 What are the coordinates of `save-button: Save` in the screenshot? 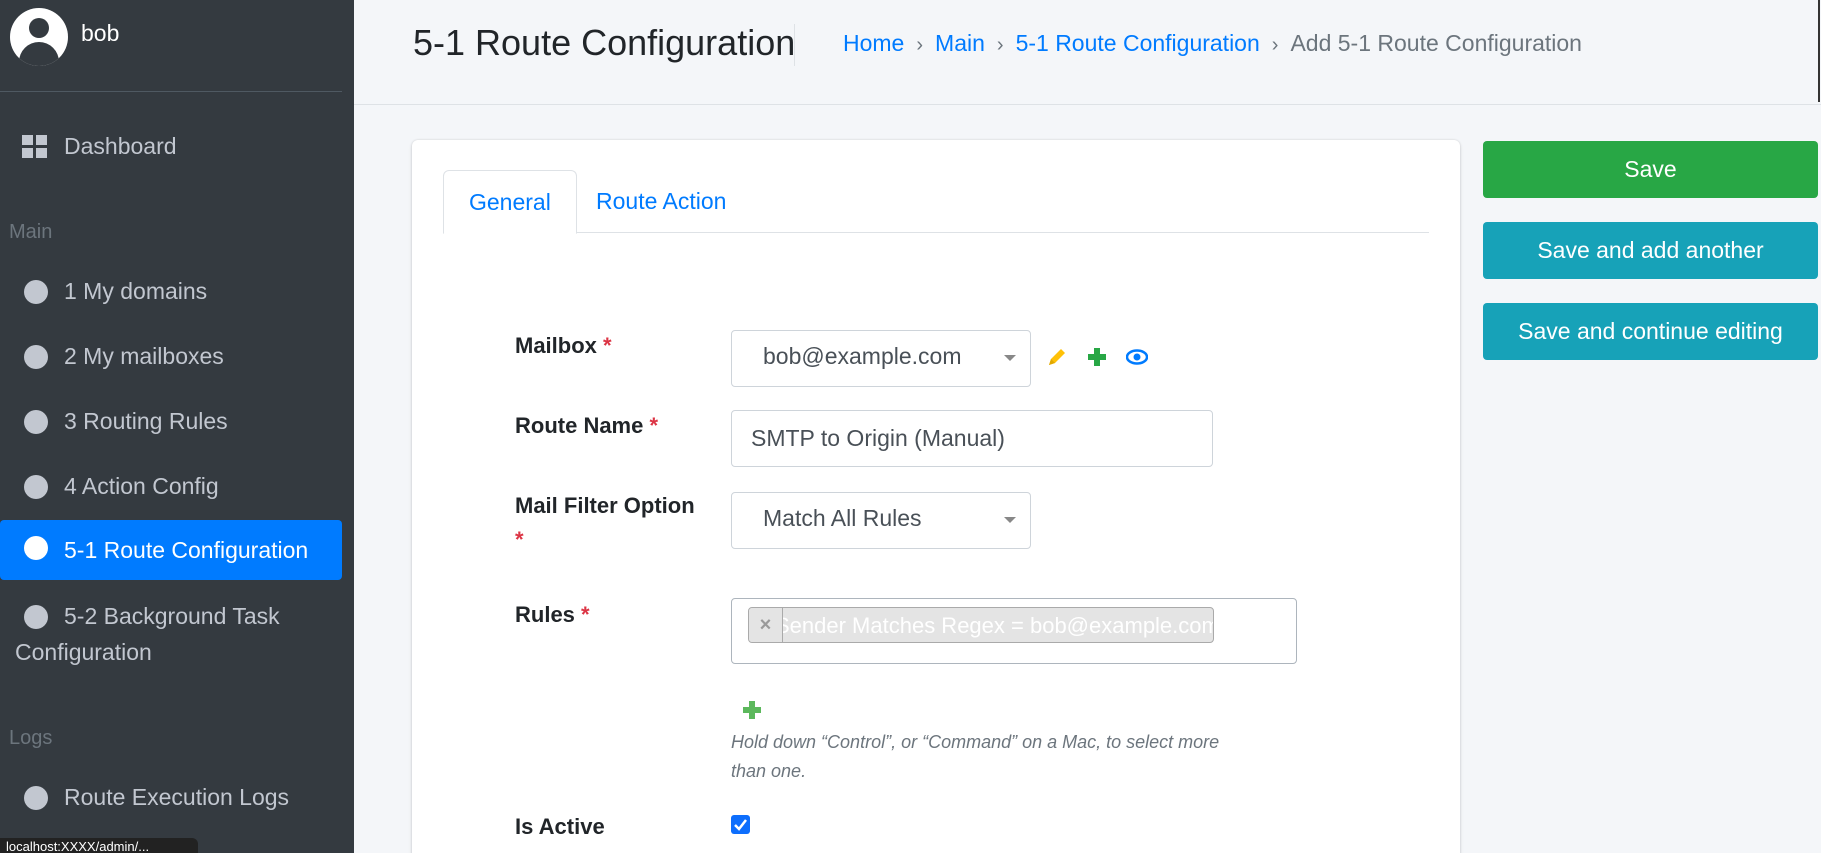 It's located at (1650, 169).